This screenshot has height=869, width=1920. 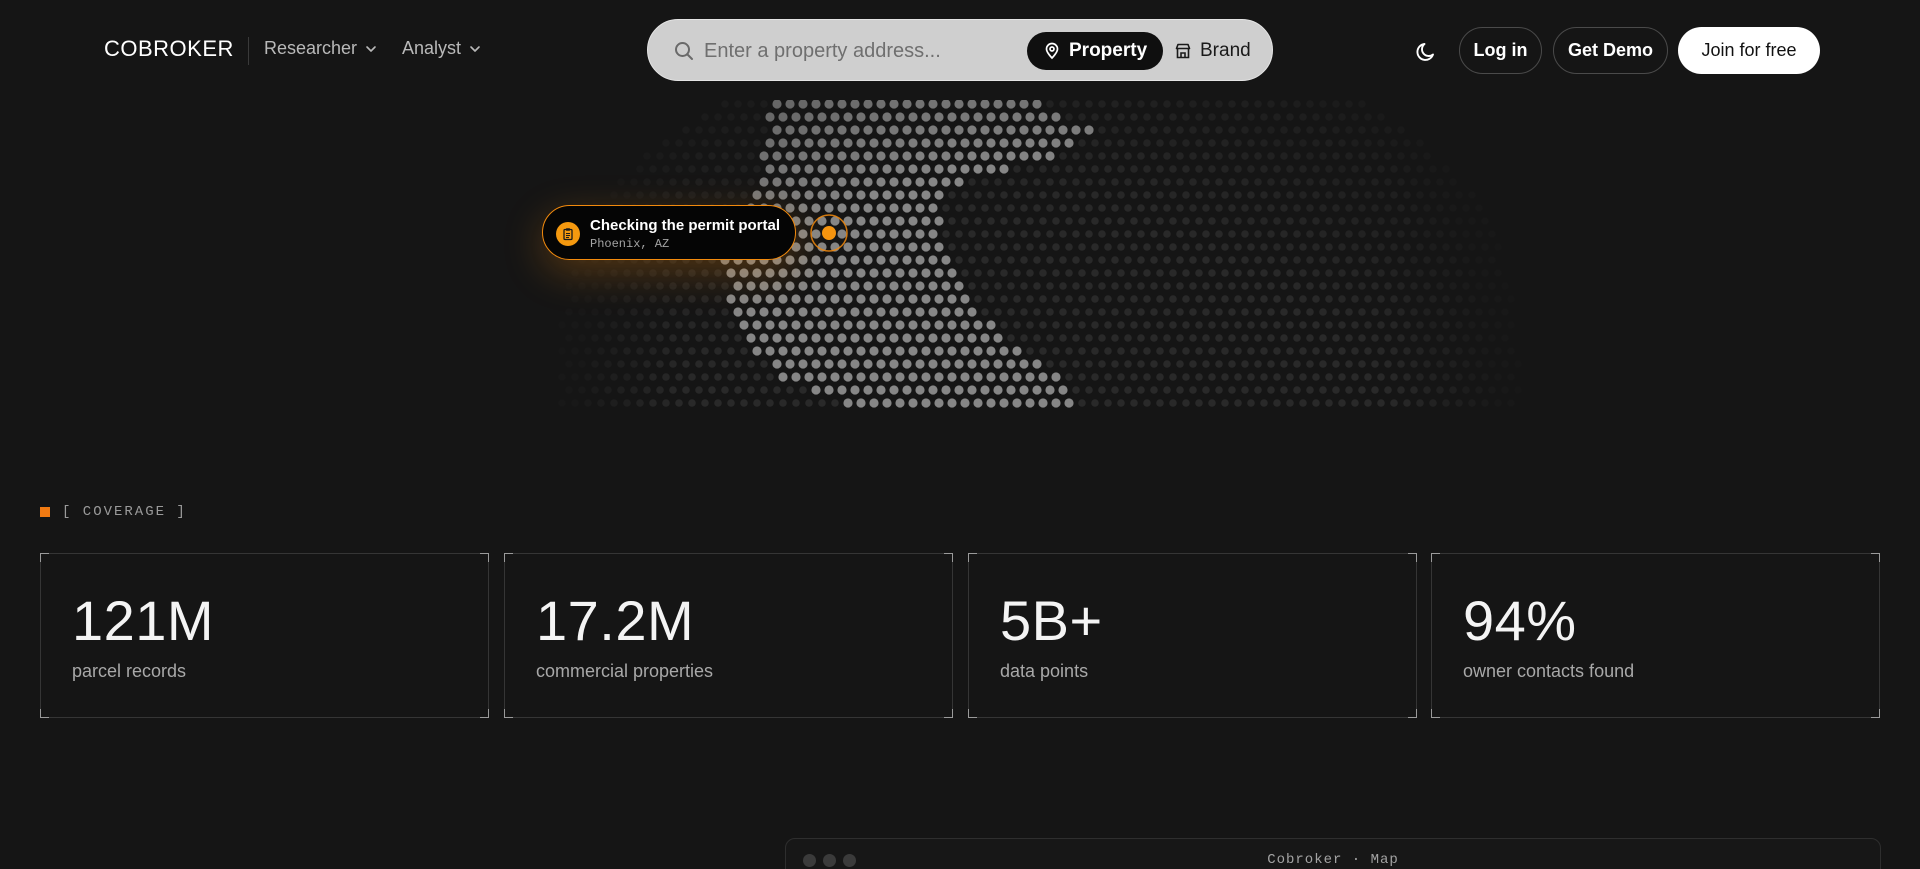 I want to click on nav-researcher-dropdown: Researcher, so click(x=321, y=48).